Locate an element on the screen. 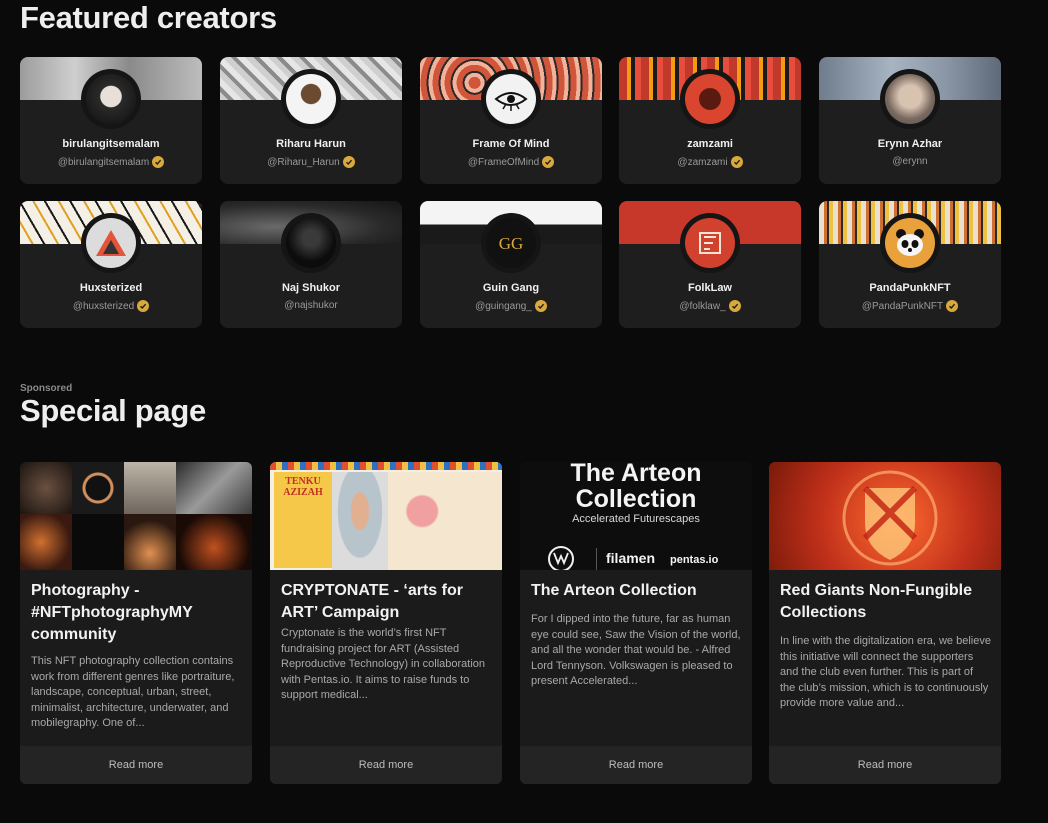 The width and height of the screenshot is (1048, 823). creator-name: Huxsterized is located at coordinates (111, 288).